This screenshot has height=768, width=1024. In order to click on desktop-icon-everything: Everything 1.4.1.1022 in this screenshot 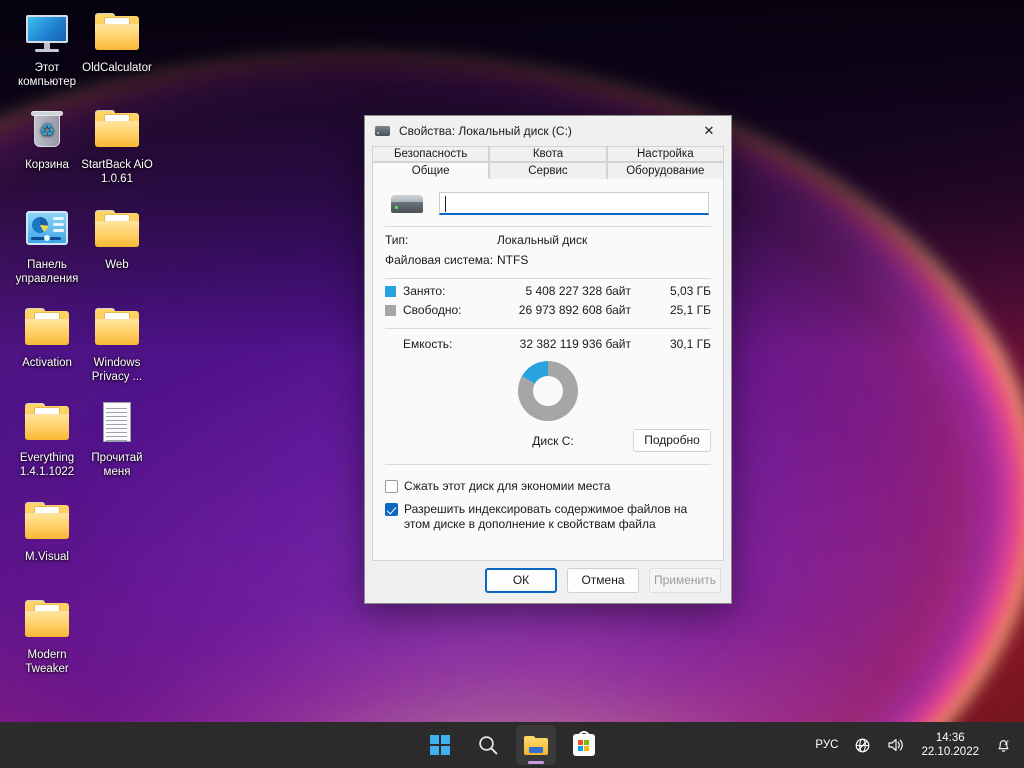, I will do `click(47, 438)`.